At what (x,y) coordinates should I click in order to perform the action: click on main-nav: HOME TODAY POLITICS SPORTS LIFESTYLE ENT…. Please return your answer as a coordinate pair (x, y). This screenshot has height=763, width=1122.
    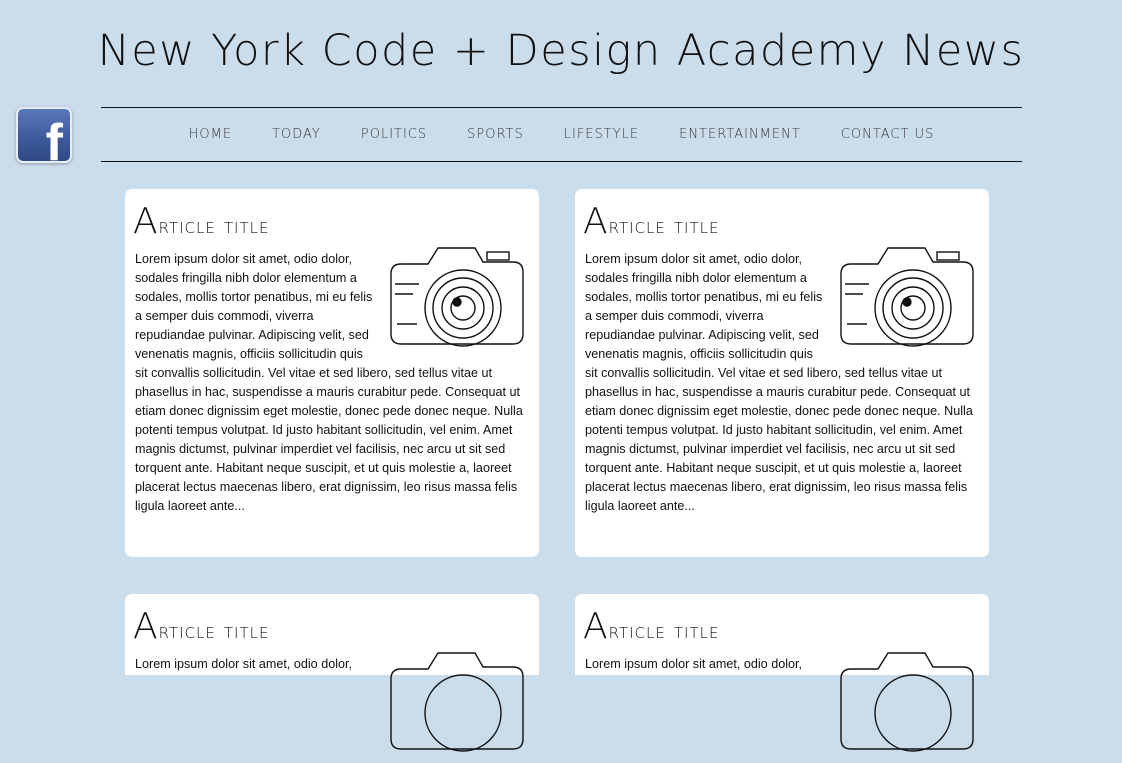
    Looking at the image, I should click on (561, 134).